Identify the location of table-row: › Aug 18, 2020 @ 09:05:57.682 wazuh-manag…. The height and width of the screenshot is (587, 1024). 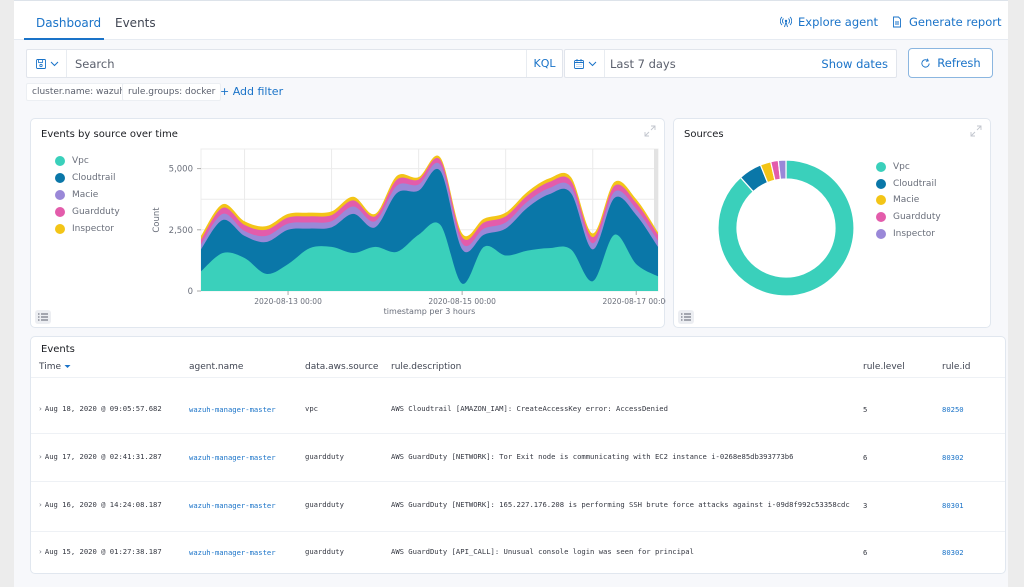
(518, 405).